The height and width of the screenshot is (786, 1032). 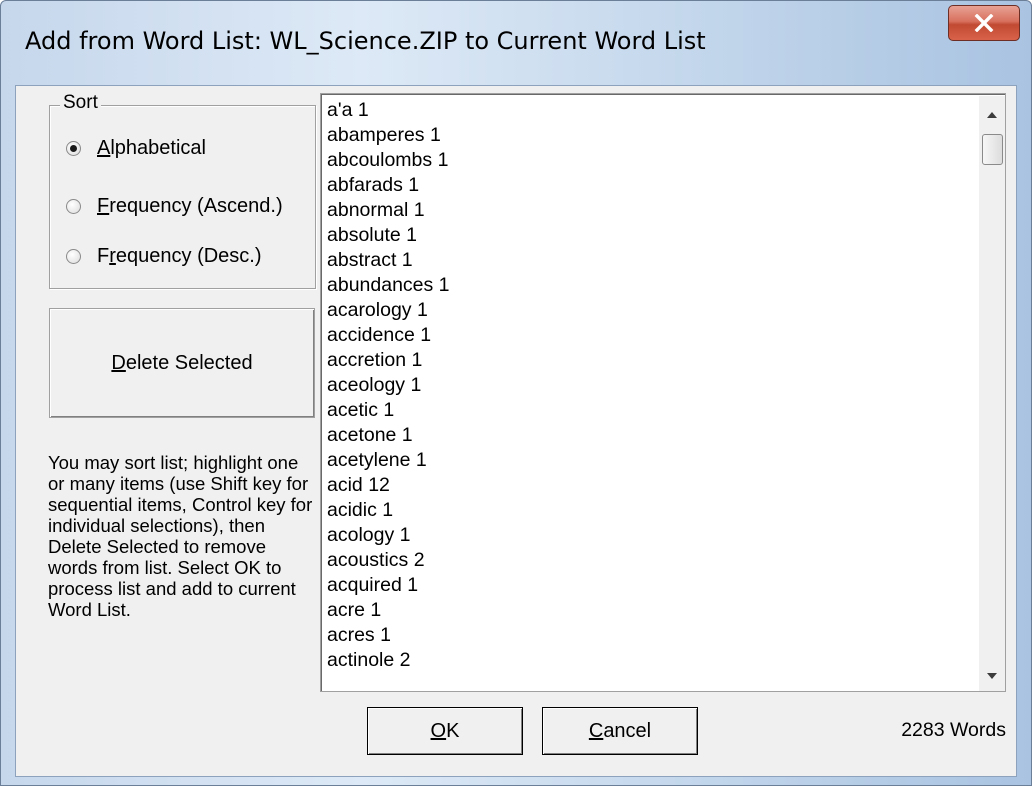 What do you see at coordinates (190, 205) in the screenshot?
I see `radio-label: Frequency (Ascend.)` at bounding box center [190, 205].